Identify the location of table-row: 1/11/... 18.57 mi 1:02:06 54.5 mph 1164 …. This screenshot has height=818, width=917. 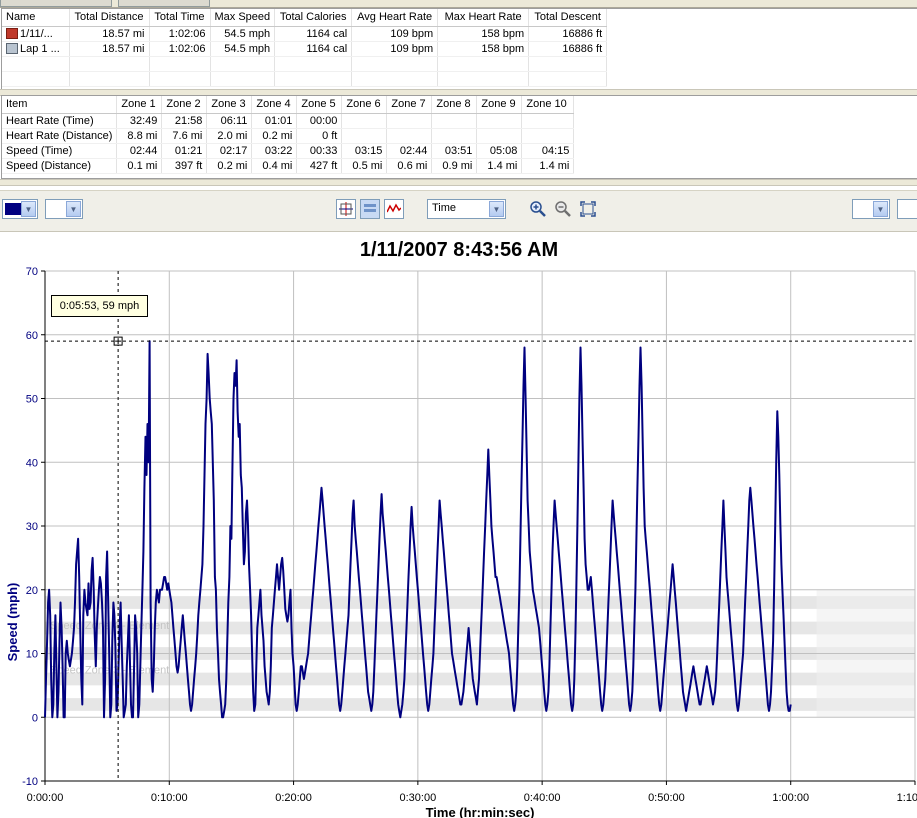
(305, 34).